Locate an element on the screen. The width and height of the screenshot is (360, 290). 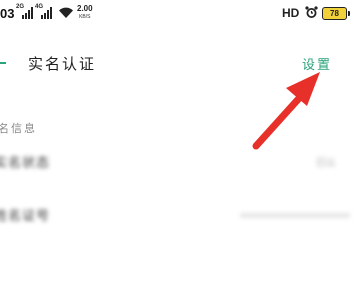
list-item-status: 实名状态 已认 is located at coordinates (180, 162).